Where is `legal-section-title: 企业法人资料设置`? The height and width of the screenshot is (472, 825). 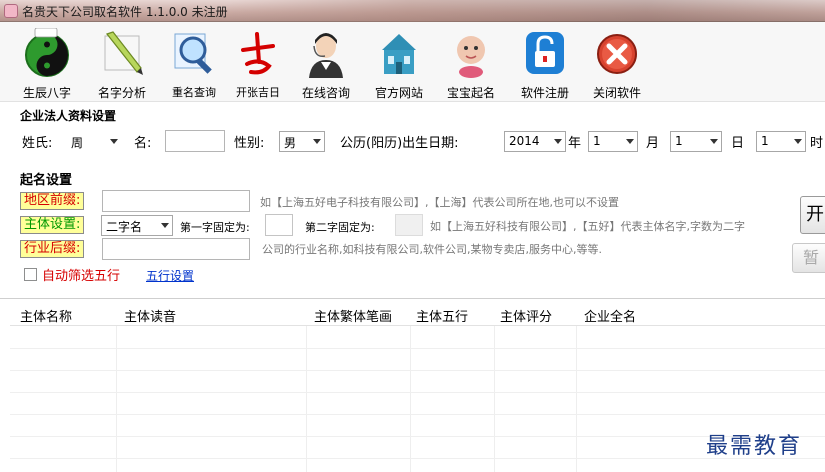 legal-section-title: 企业法人资料设置 is located at coordinates (68, 116).